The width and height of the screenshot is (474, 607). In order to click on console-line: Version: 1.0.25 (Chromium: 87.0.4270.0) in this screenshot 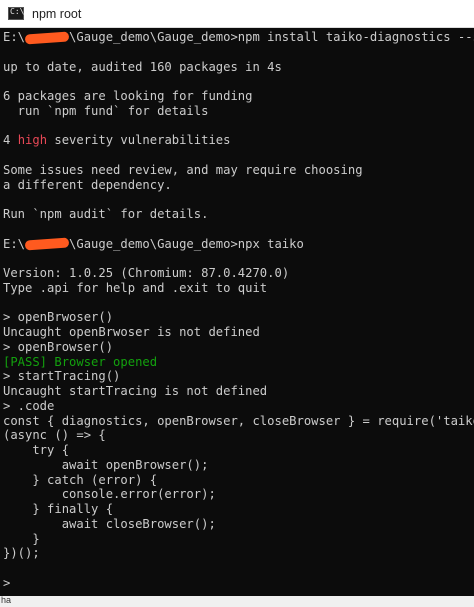, I will do `click(146, 273)`.